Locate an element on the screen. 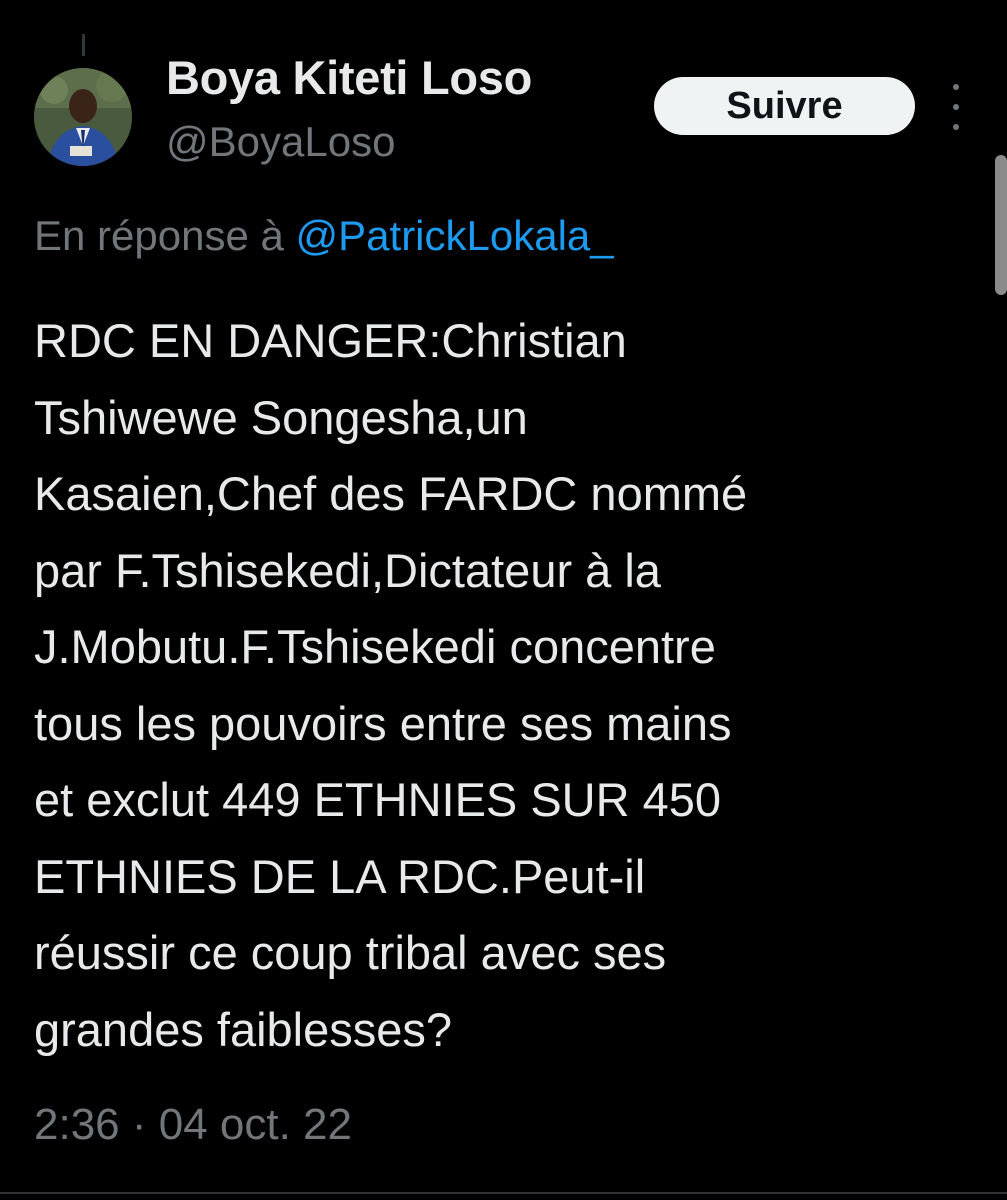 The height and width of the screenshot is (1200, 1007). tweet-text-line: RDC EN DANGER:Christian is located at coordinates (330, 340).